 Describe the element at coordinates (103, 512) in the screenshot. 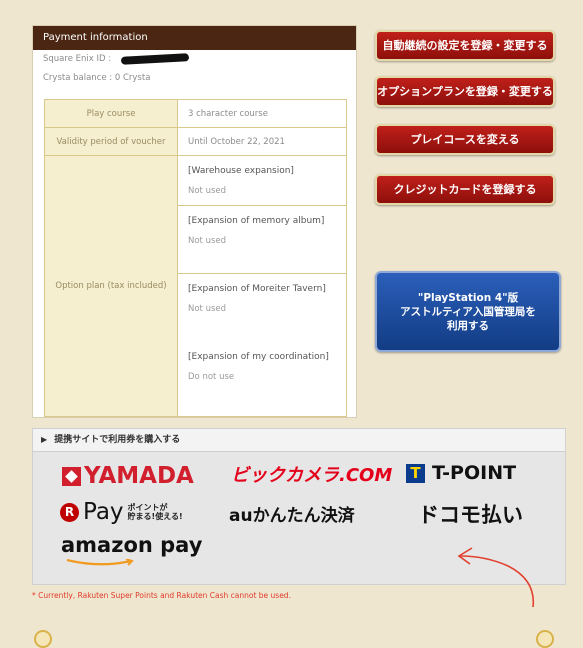

I see `rakuten-pay-text: Pay` at that location.